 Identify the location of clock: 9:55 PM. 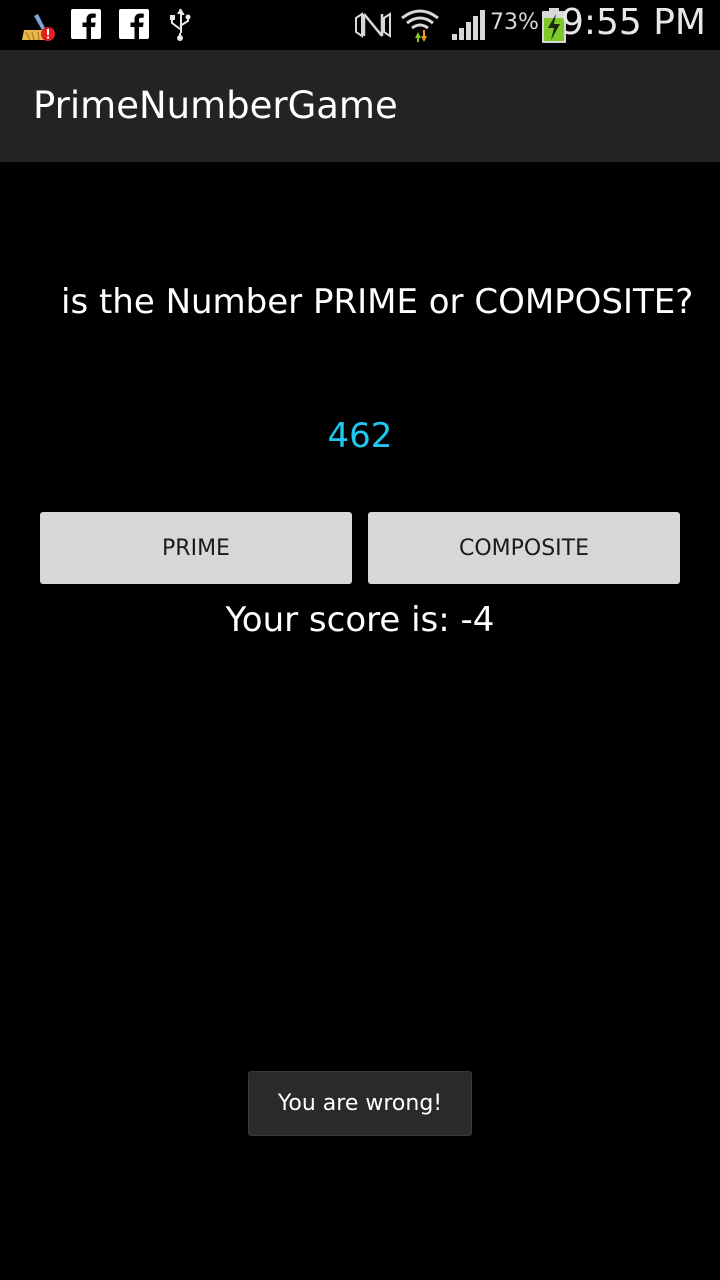
(633, 22).